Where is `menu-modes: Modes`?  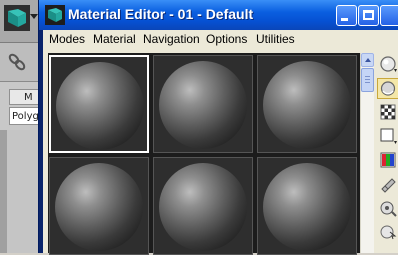 menu-modes: Modes is located at coordinates (67, 39).